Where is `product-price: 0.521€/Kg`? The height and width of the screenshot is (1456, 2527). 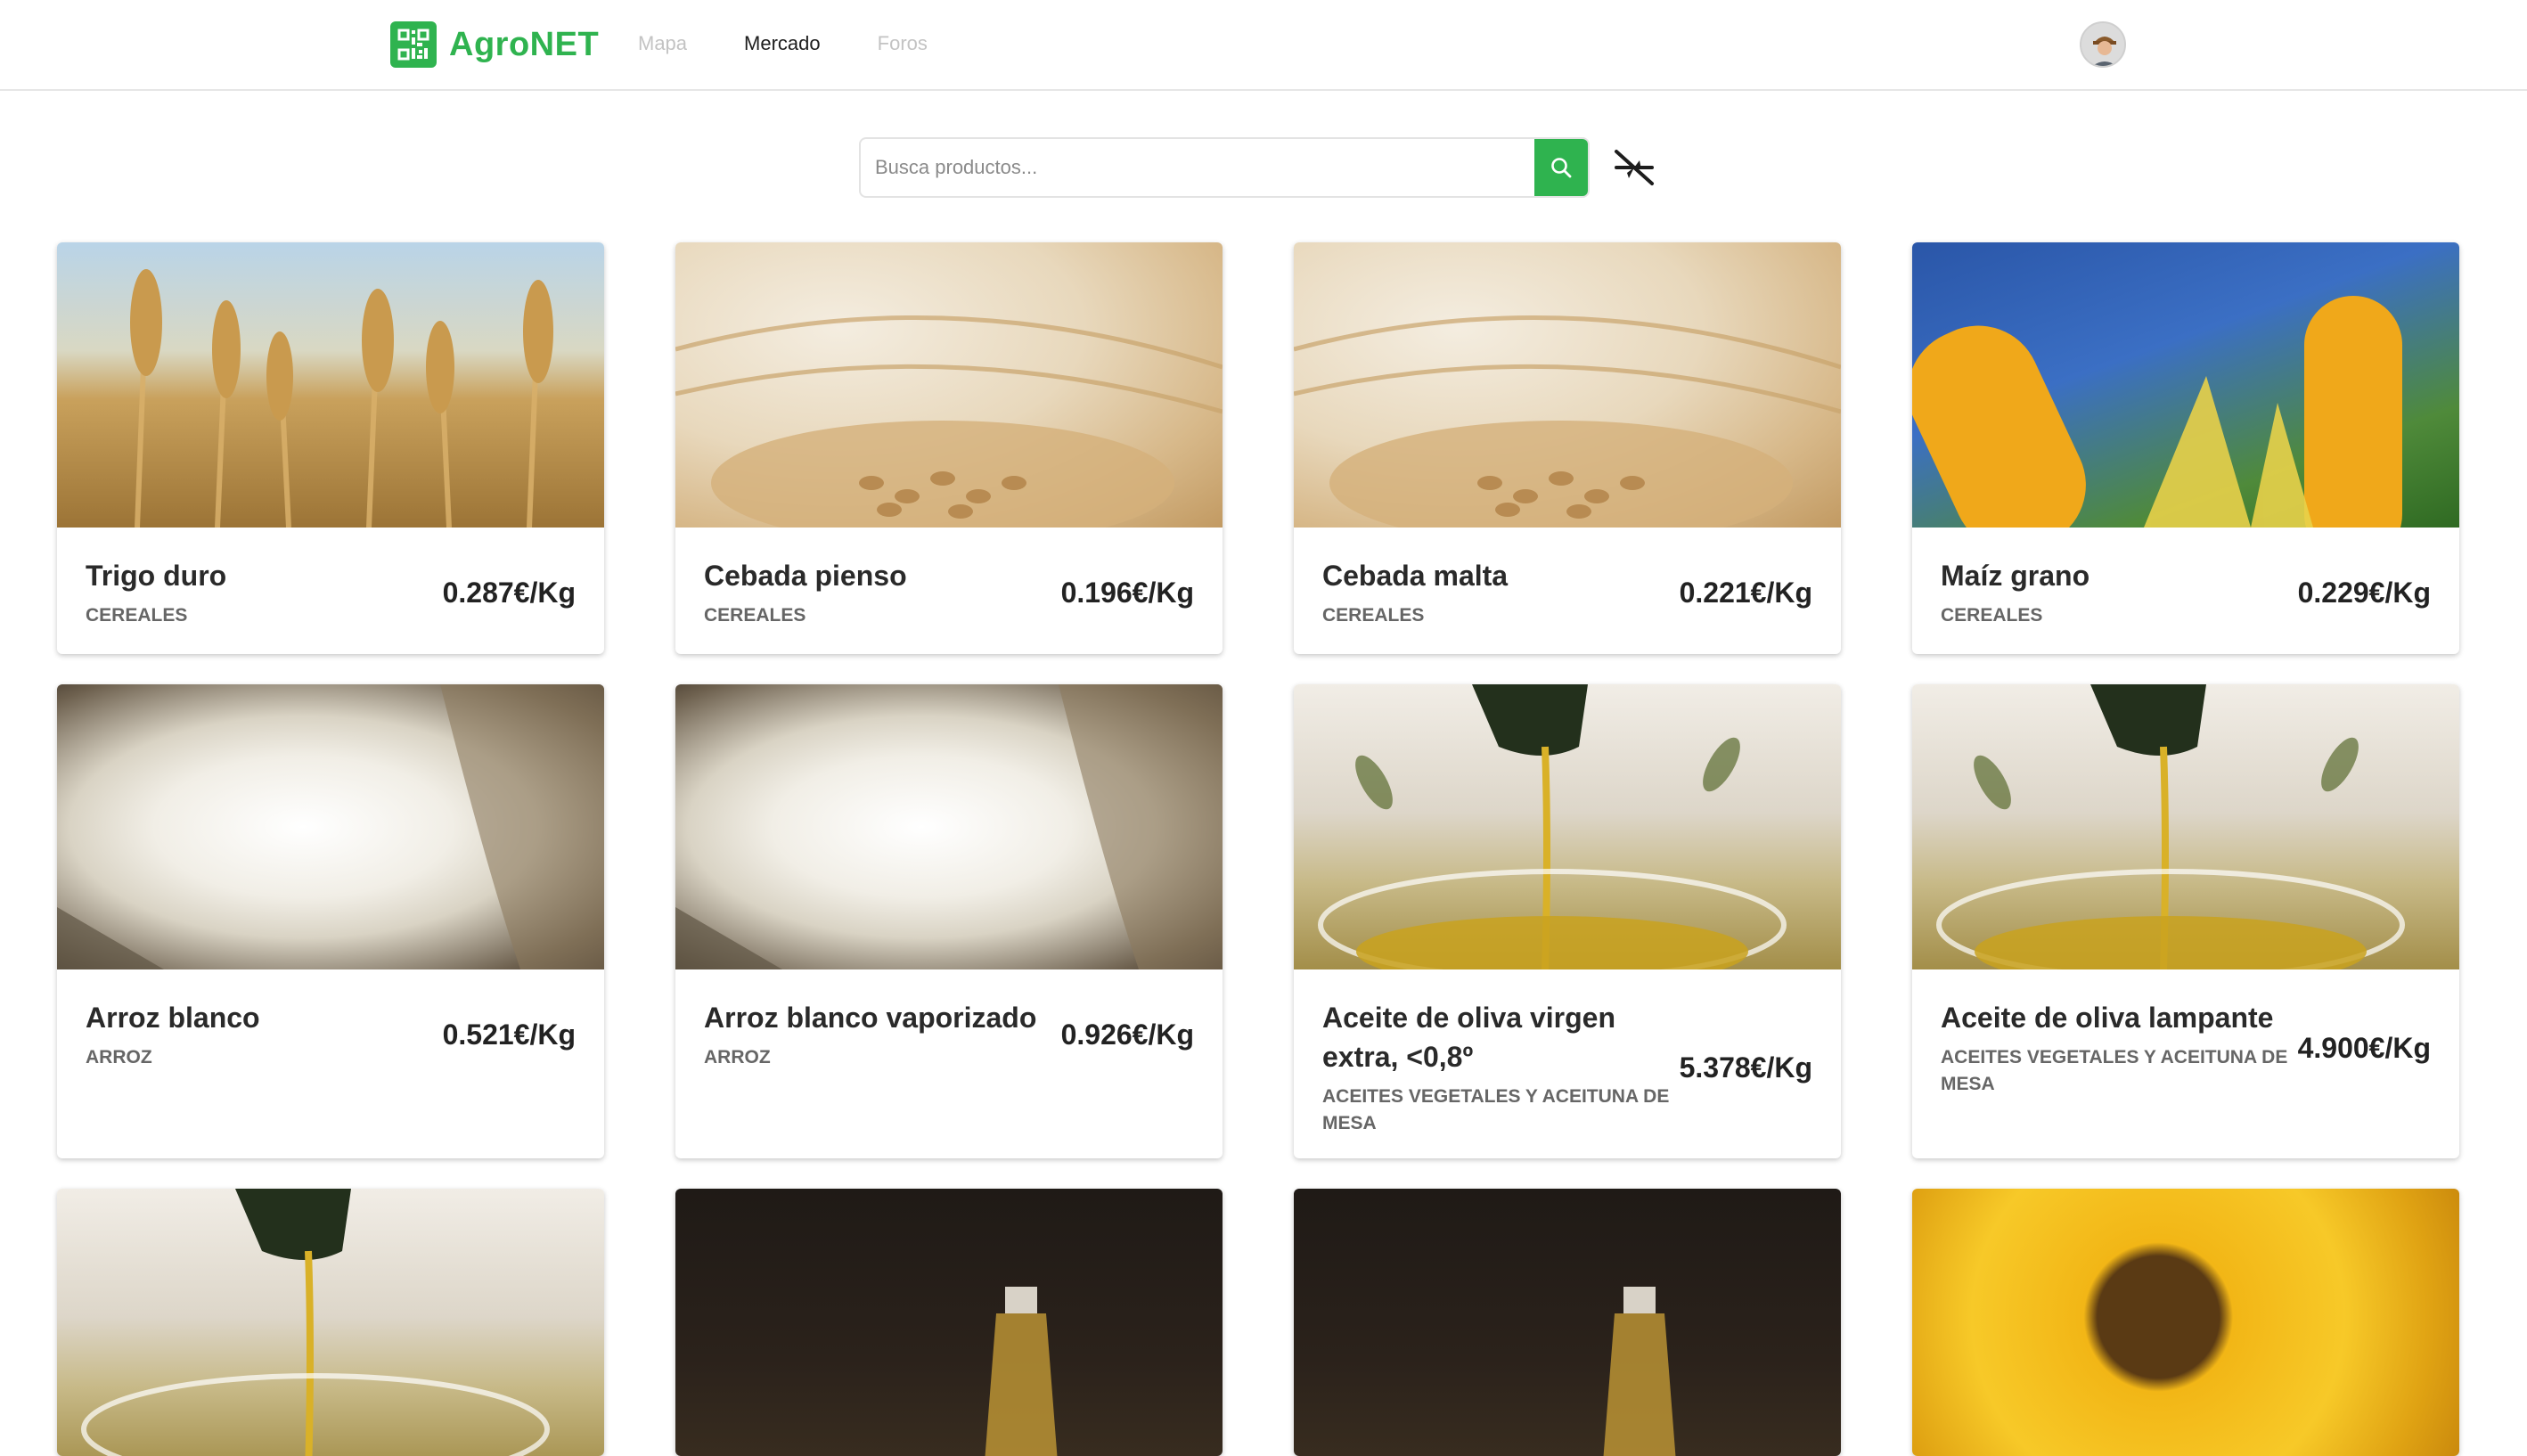
product-price: 0.521€/Kg is located at coordinates (509, 1034).